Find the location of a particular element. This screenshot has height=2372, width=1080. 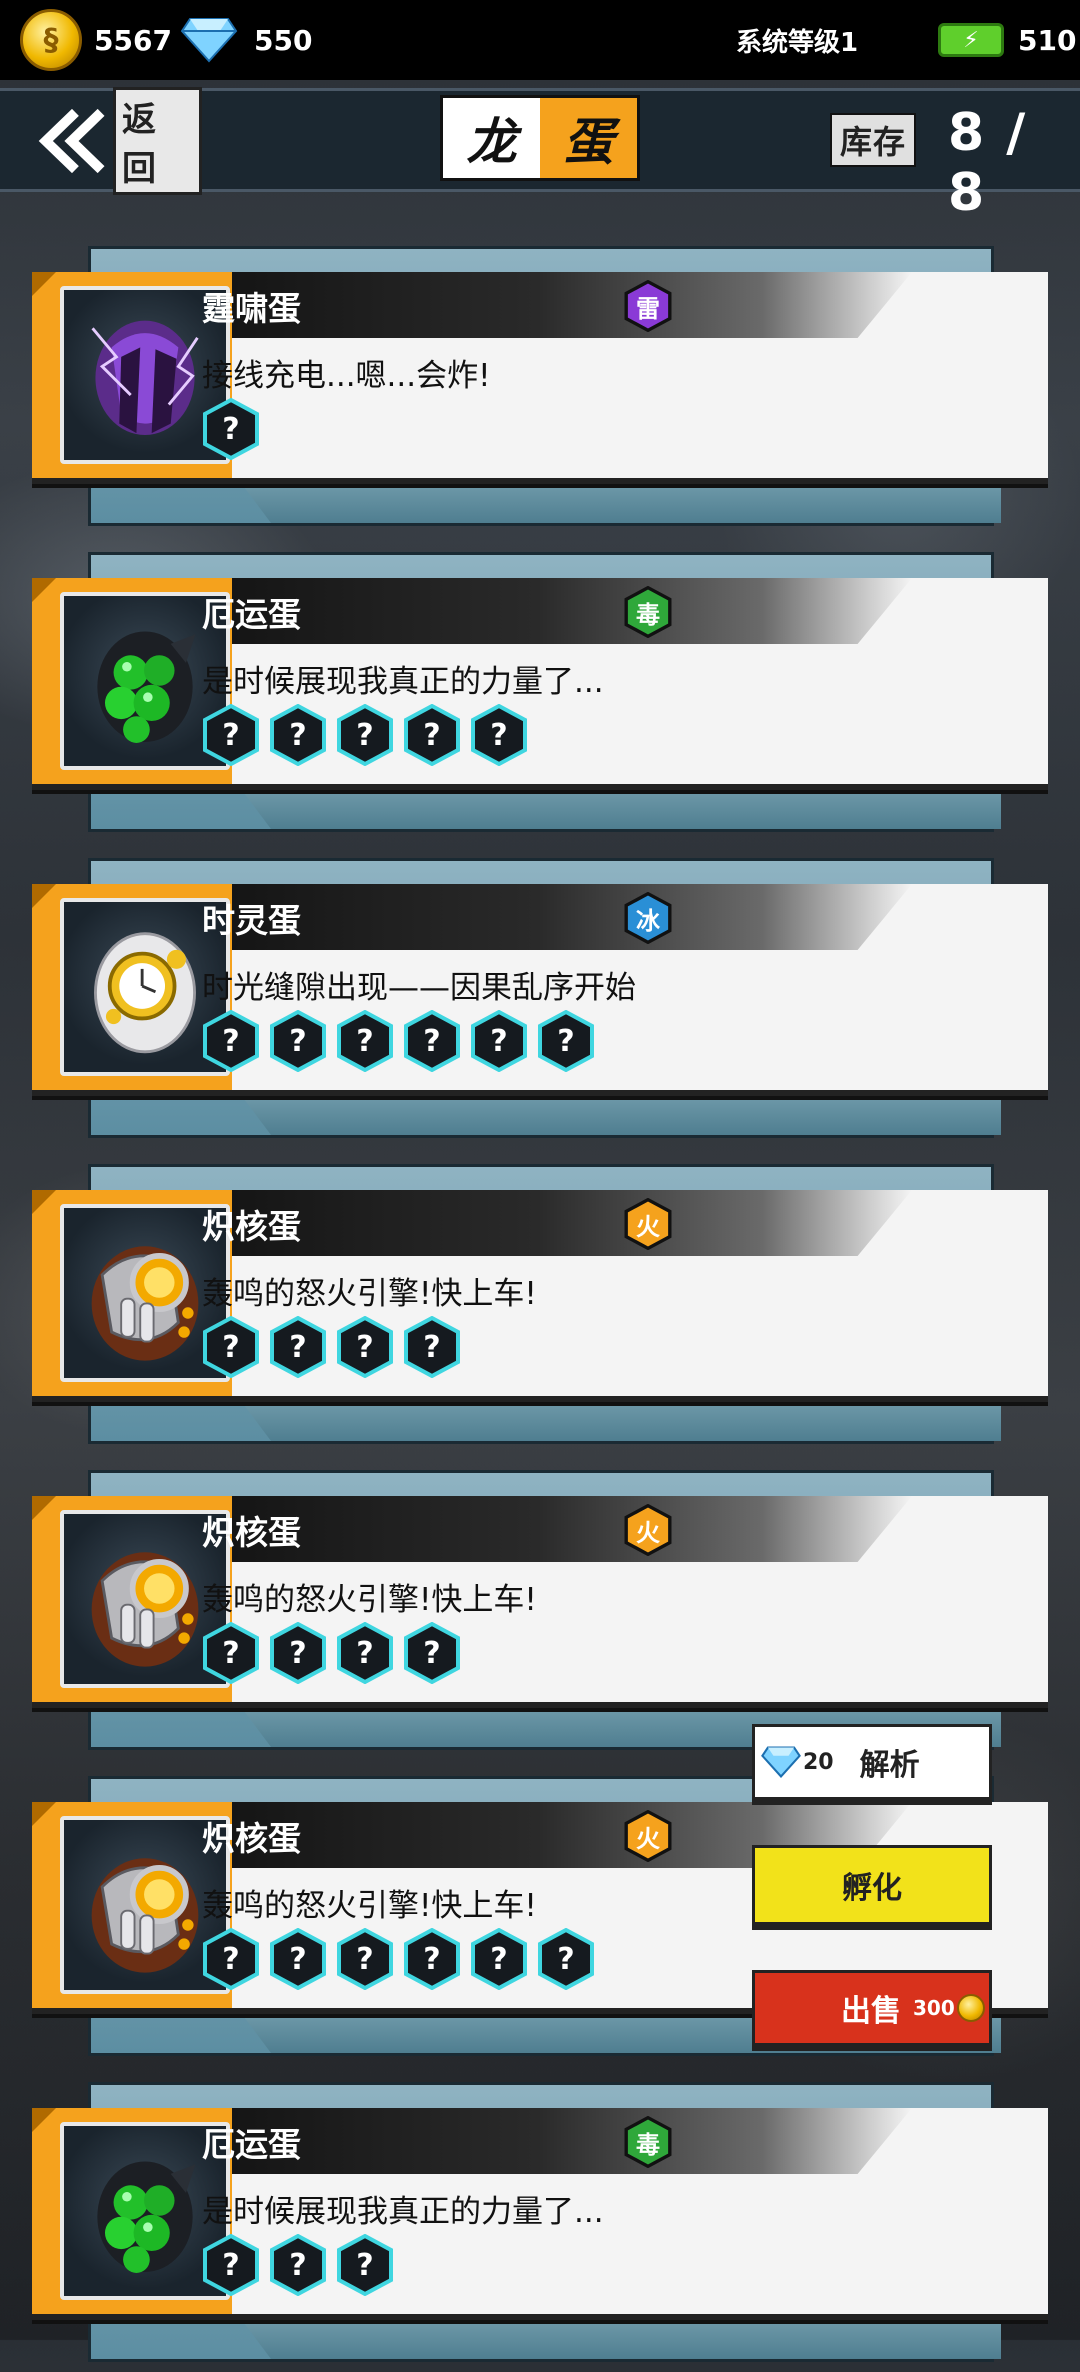

sell-price: 300 is located at coordinates (934, 2008).